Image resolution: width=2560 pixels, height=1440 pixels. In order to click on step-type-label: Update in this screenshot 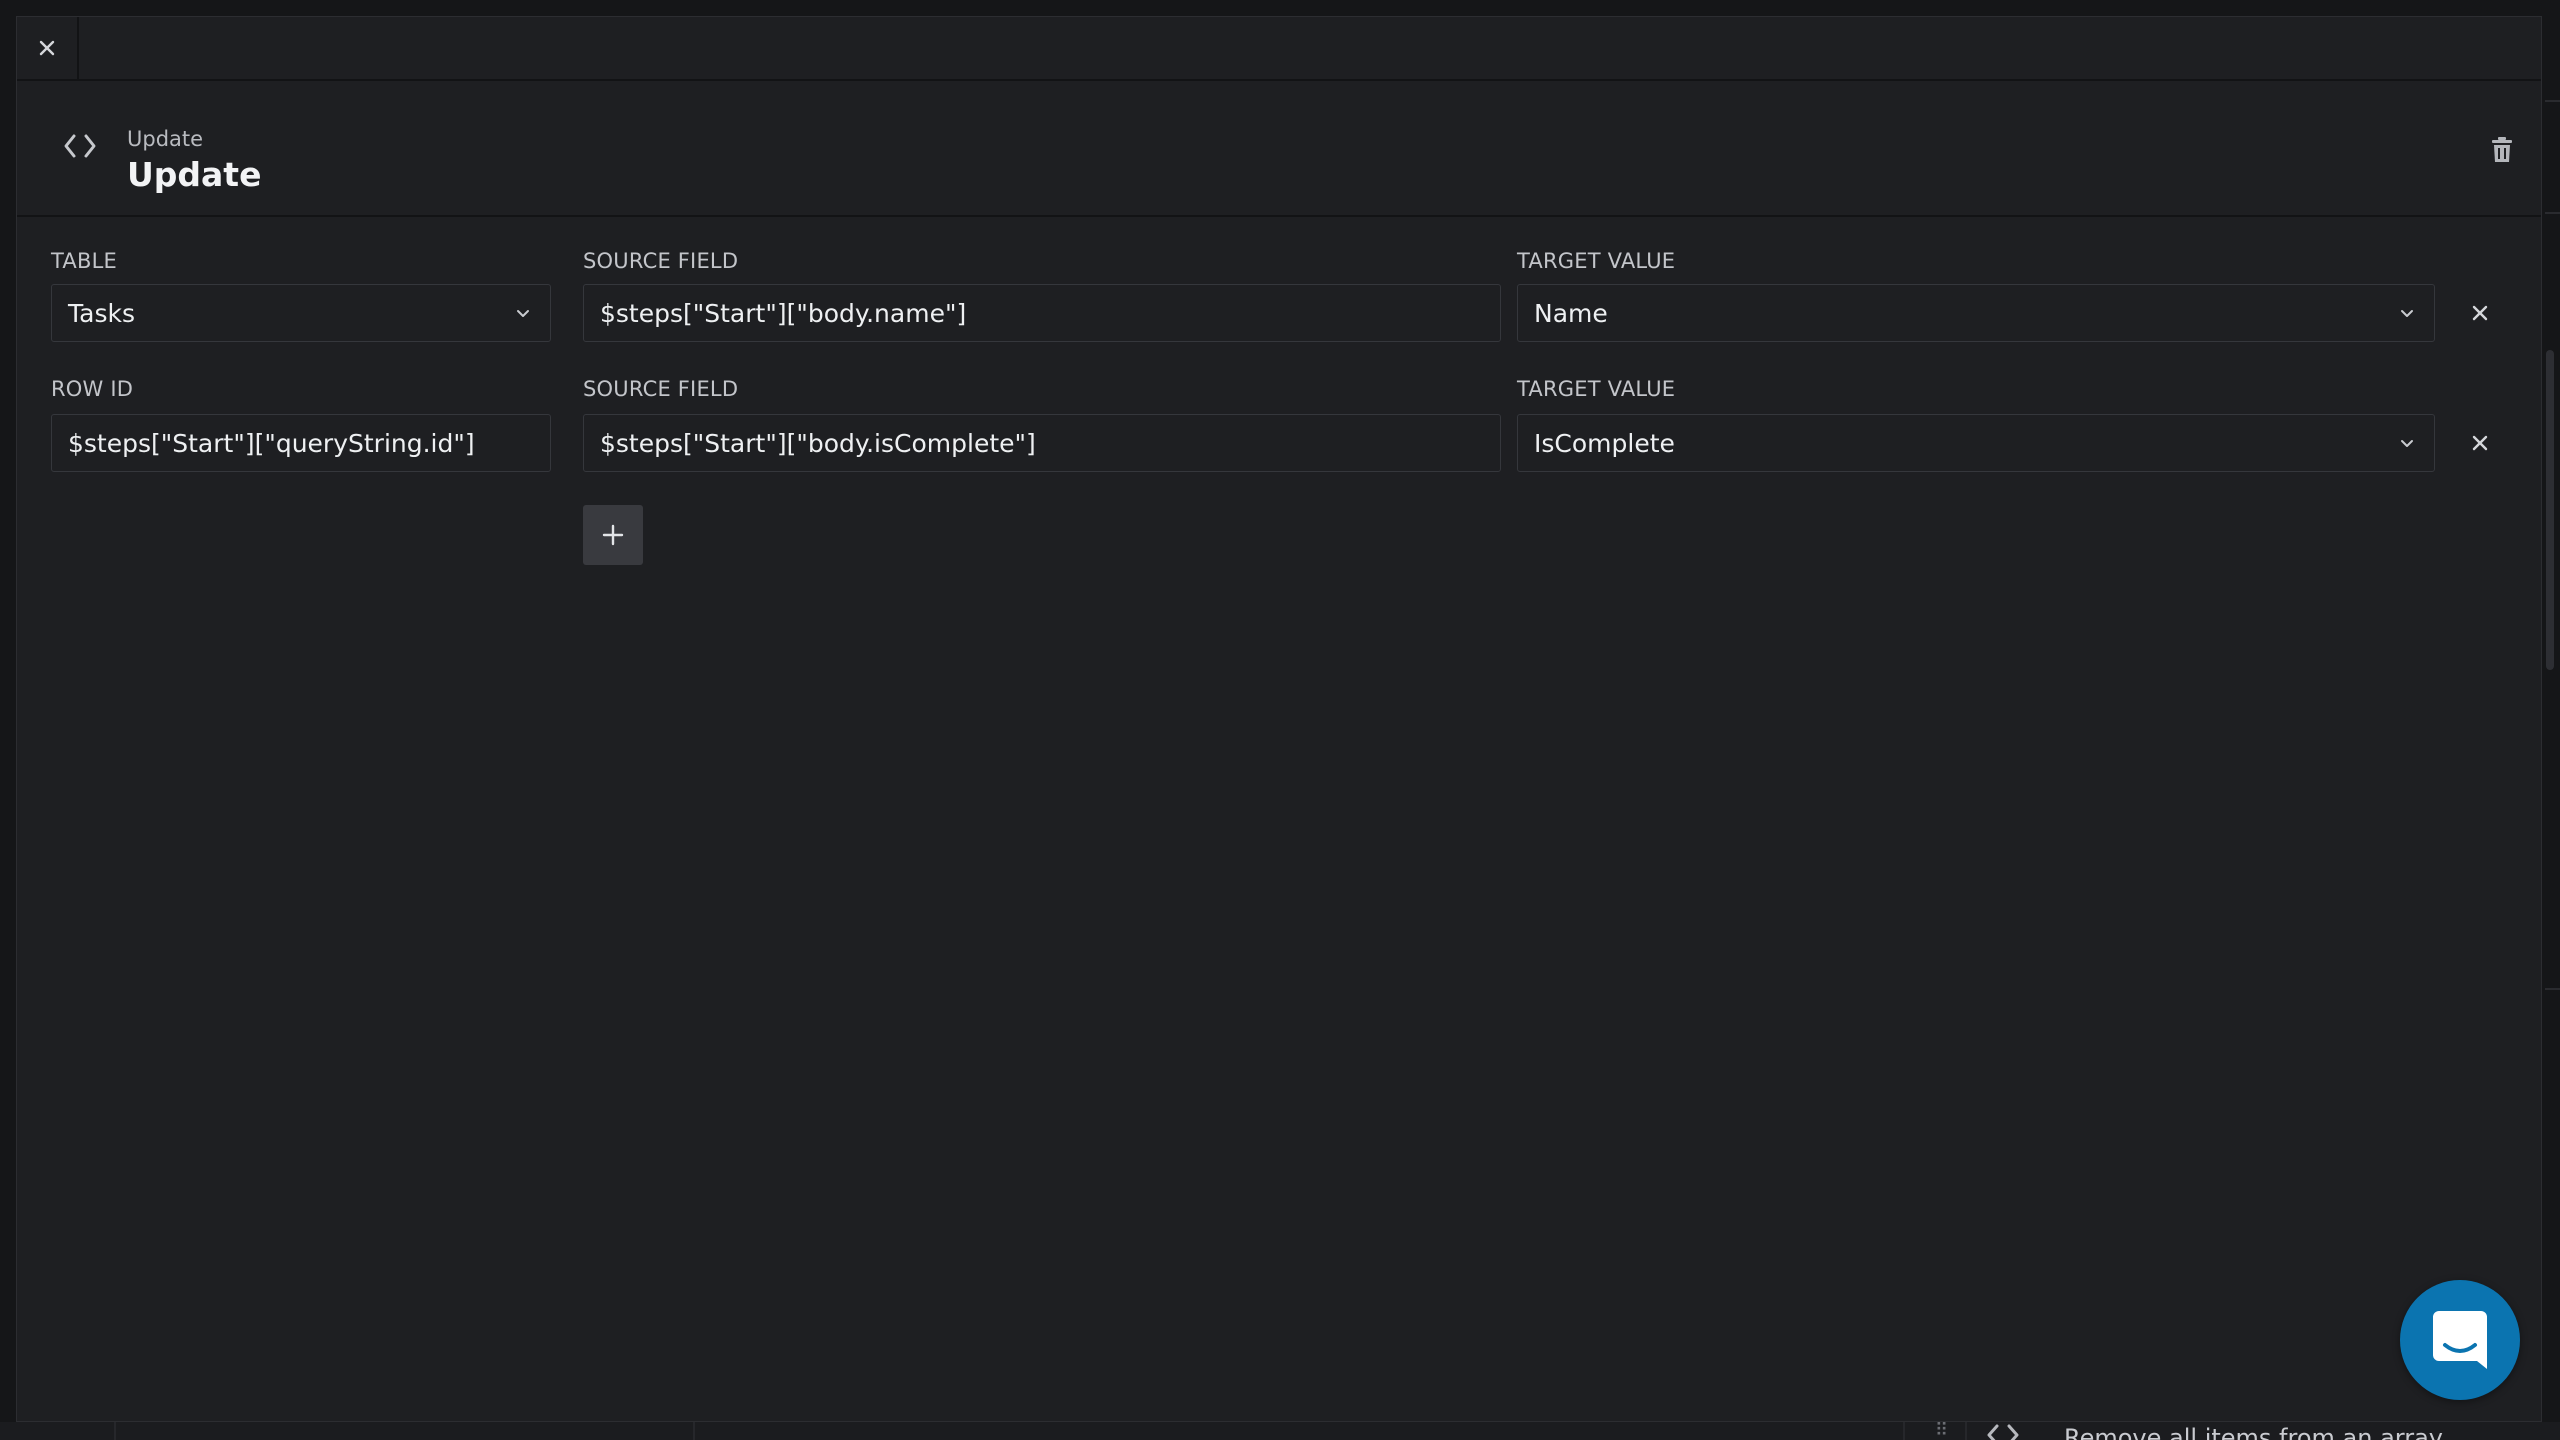, I will do `click(165, 139)`.